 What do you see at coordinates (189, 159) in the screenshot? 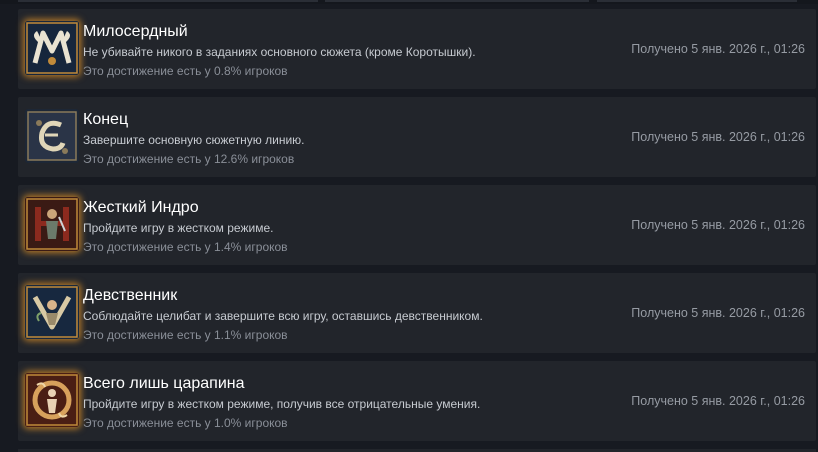
I see `achievement-global-percent: Это достижение есть у 12.6% игроков` at bounding box center [189, 159].